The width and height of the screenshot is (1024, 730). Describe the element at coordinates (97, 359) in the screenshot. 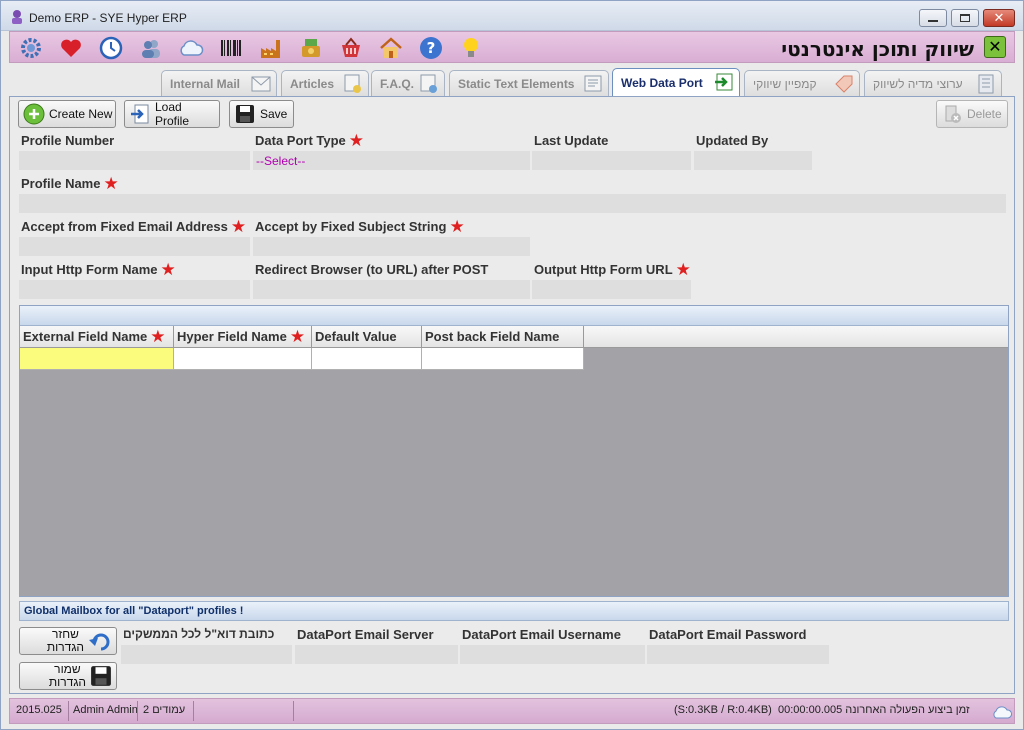

I see `grid-cell-external-field-name` at that location.